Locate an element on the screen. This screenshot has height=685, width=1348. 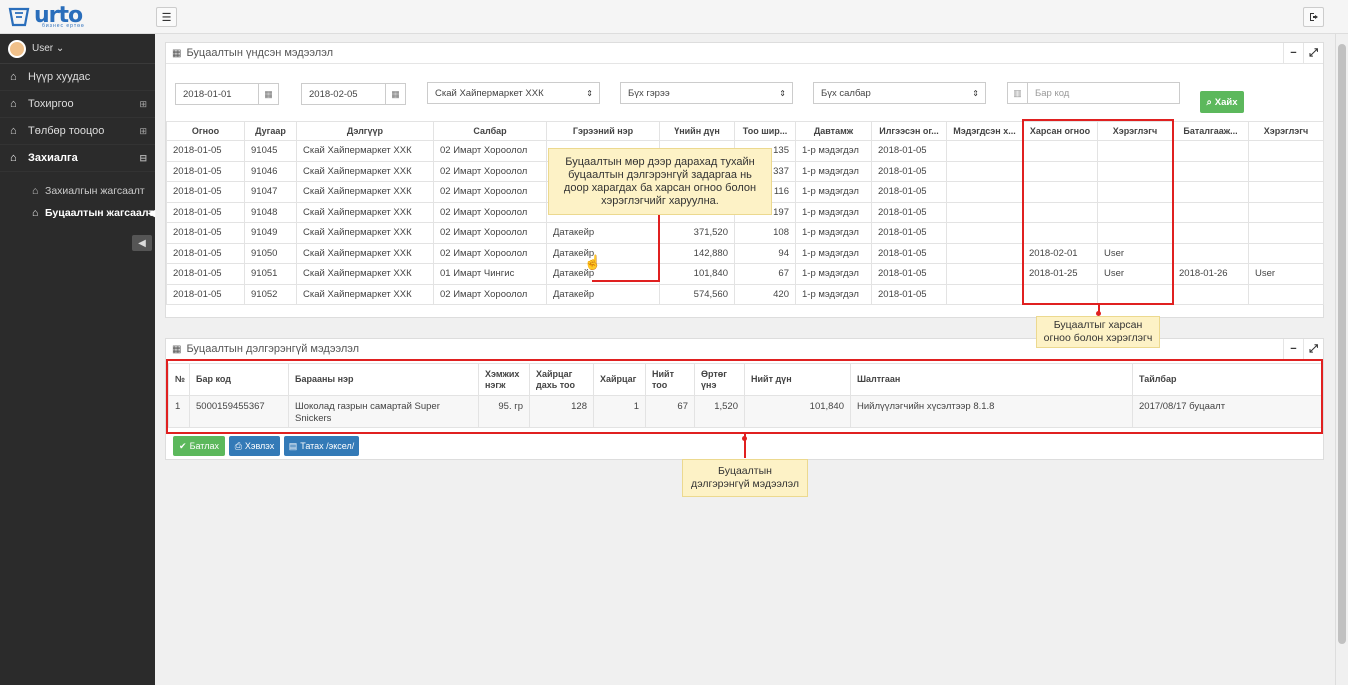
column-header: Давтамж is located at coordinates (833, 131).